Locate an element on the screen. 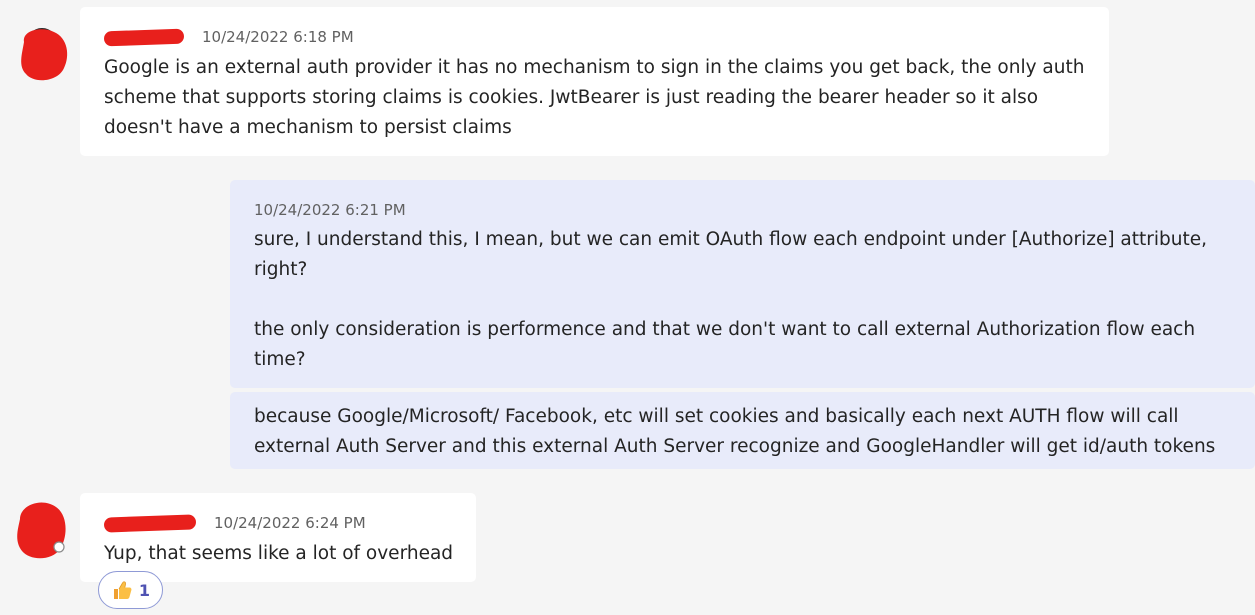  status-icon is located at coordinates (59, 547).